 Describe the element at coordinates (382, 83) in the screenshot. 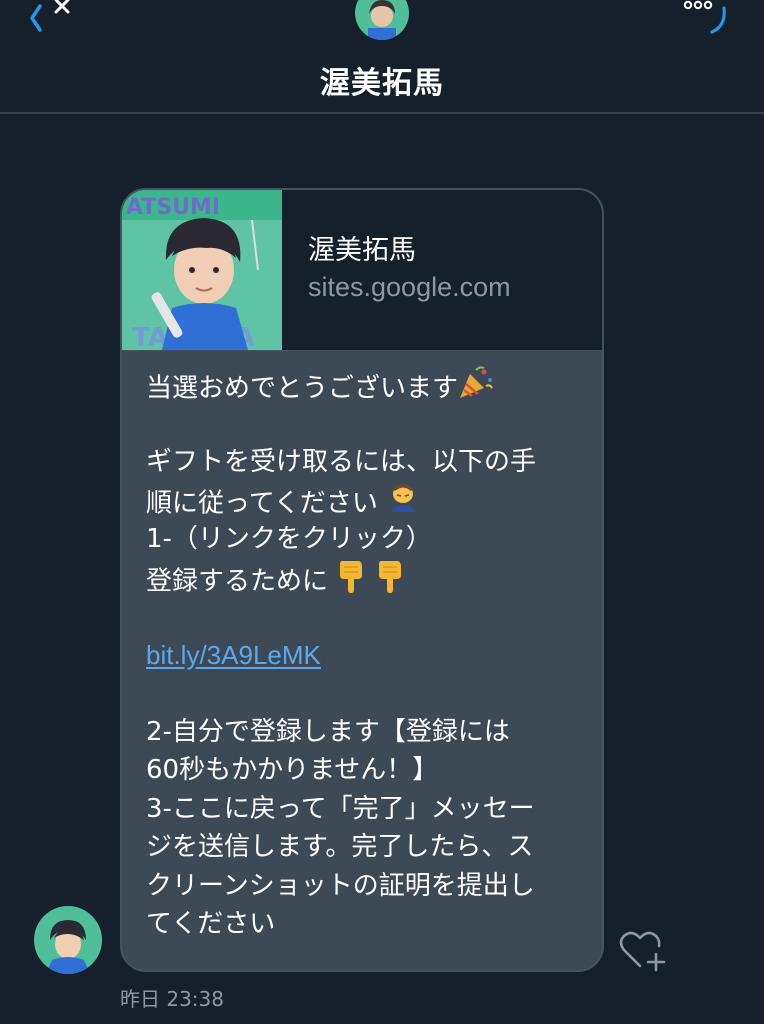

I see `conversation-title: 渥美拓馬` at that location.